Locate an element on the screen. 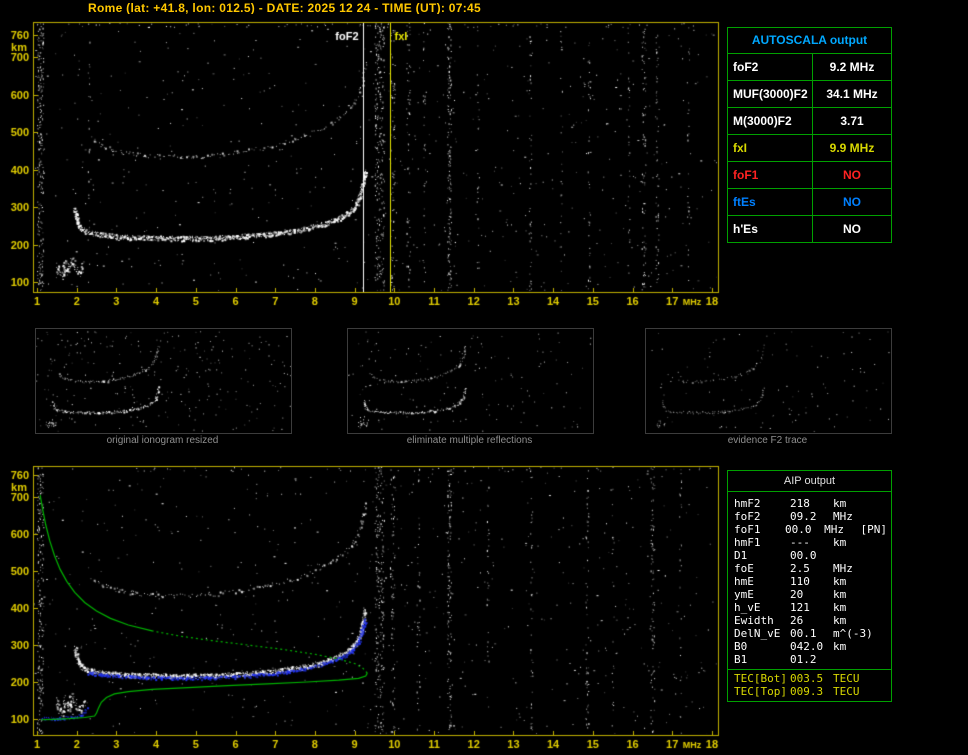  table-row-fxi: fxI 9.9 MHz is located at coordinates (809, 148).